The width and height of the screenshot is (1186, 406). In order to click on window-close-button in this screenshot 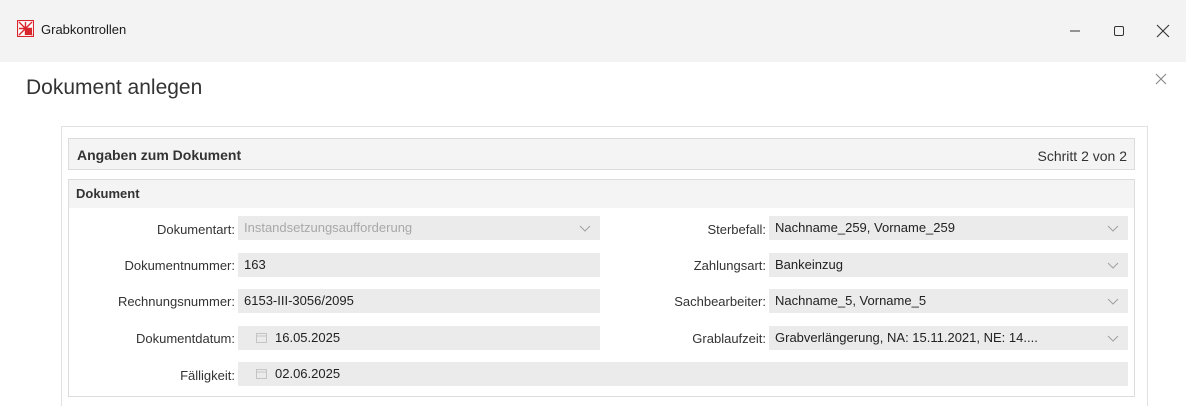, I will do `click(1163, 31)`.